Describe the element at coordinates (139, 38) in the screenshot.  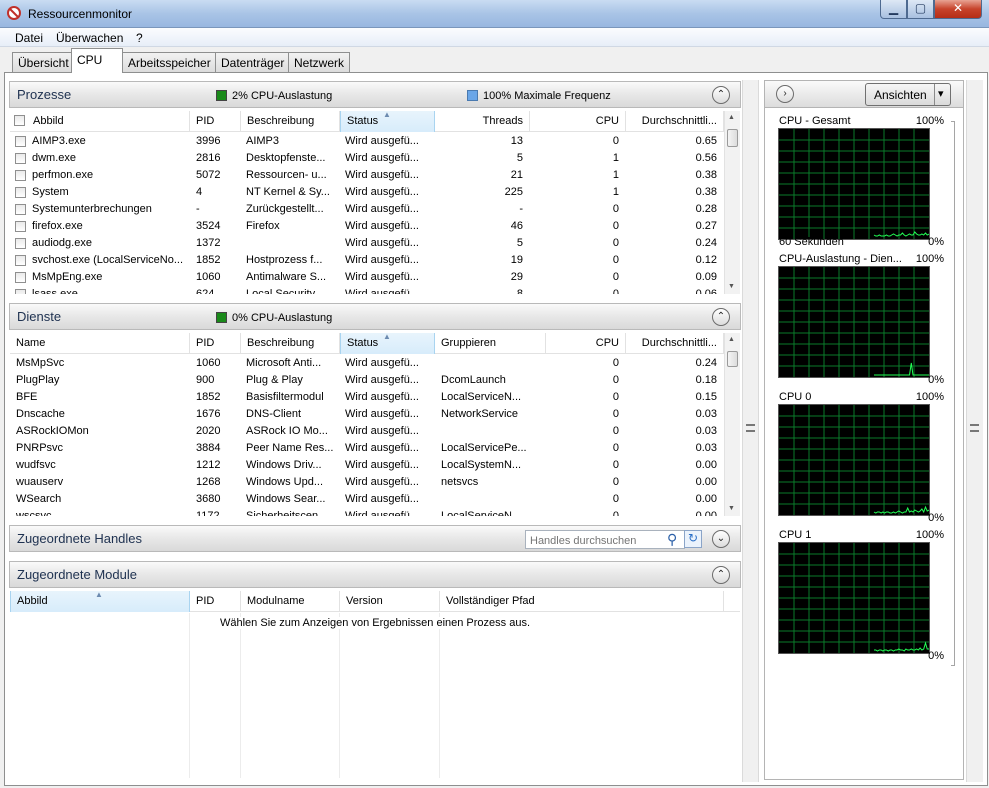
I see `menu-help: ?` at that location.